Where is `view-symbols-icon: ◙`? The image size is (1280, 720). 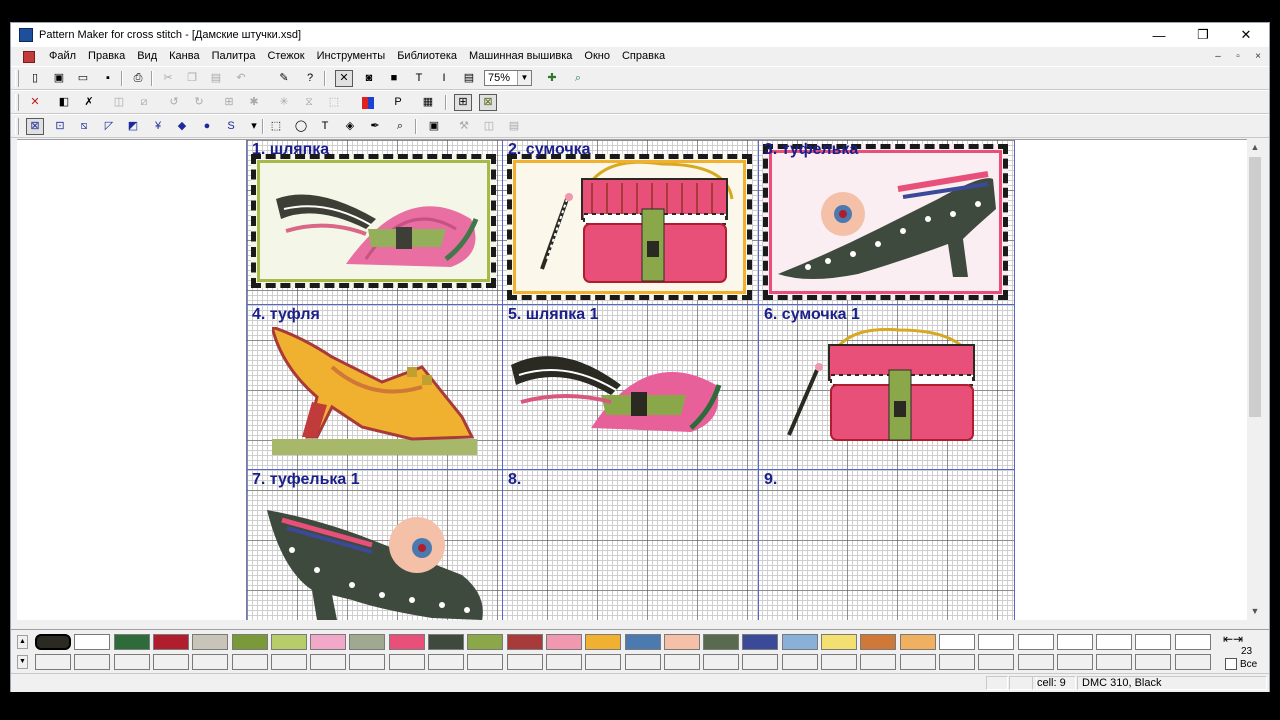
view-symbols-icon: ◙ is located at coordinates (369, 78).